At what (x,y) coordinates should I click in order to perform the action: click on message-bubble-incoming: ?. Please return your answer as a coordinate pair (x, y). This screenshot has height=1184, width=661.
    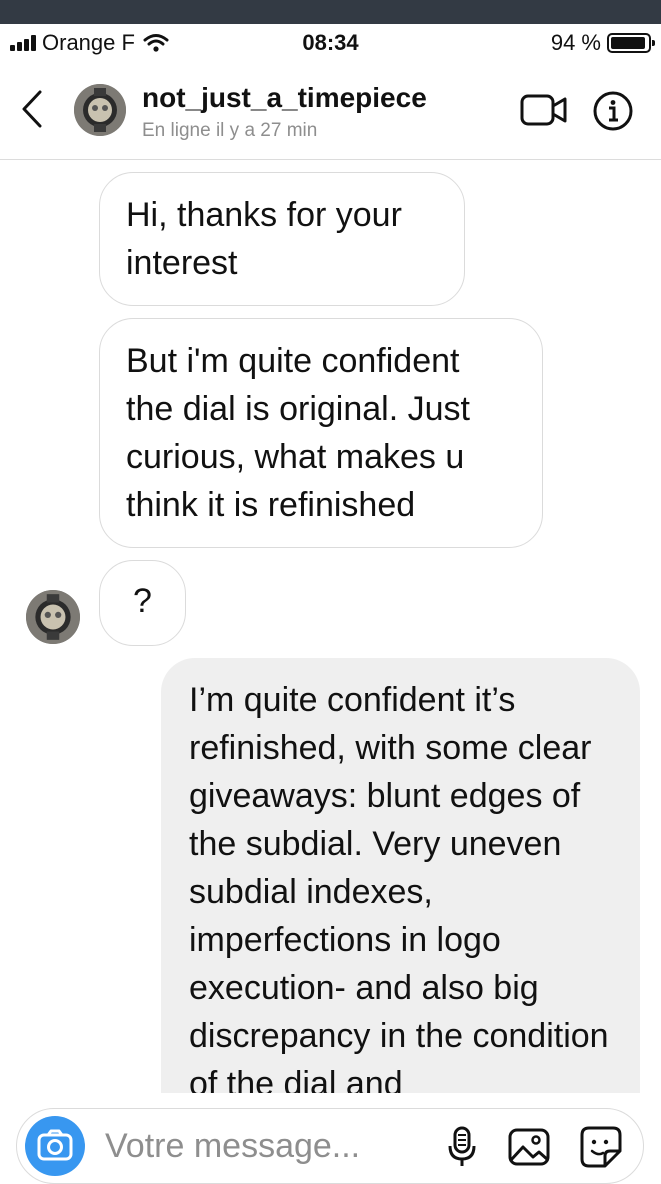
    Looking at the image, I should click on (142, 603).